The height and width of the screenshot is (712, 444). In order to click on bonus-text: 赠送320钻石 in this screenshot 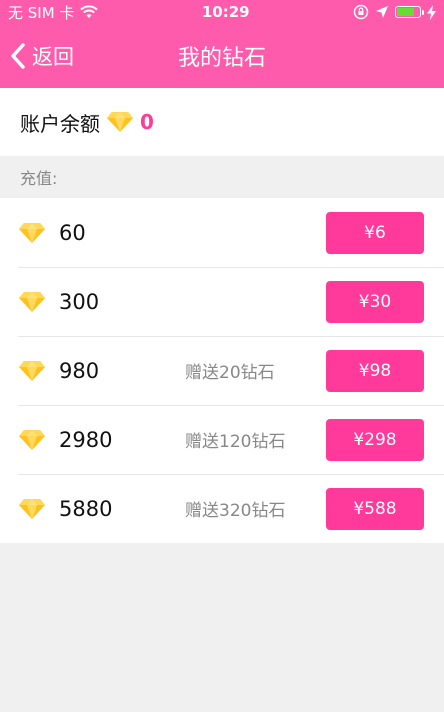, I will do `click(235, 511)`.